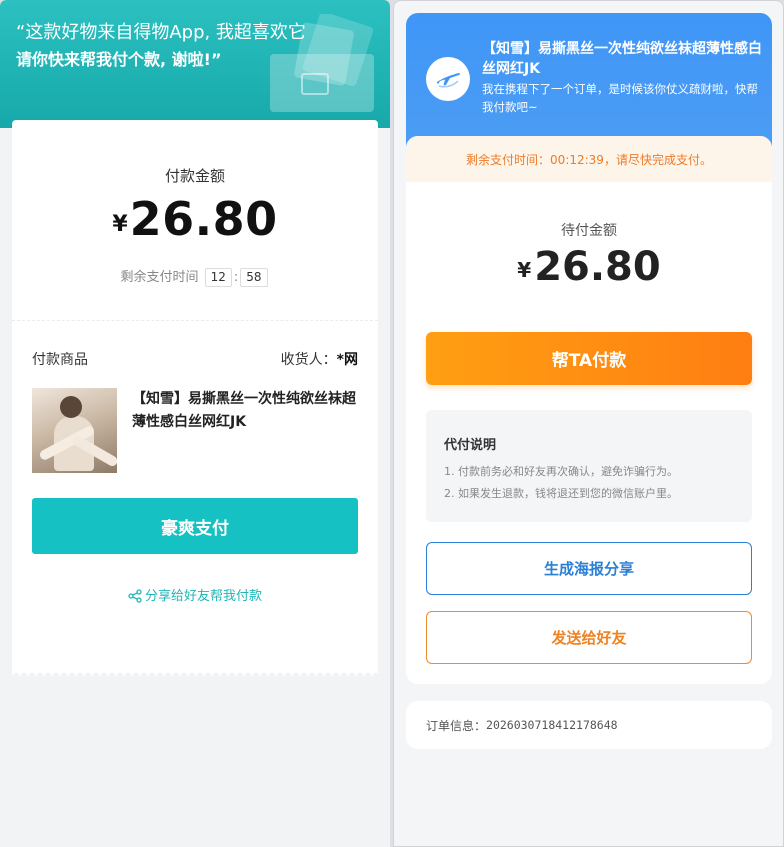  I want to click on order-message: 我在携程下了一个订单，是时候该你仗义疏财啦，快帮我付款吧~, so click(620, 98).